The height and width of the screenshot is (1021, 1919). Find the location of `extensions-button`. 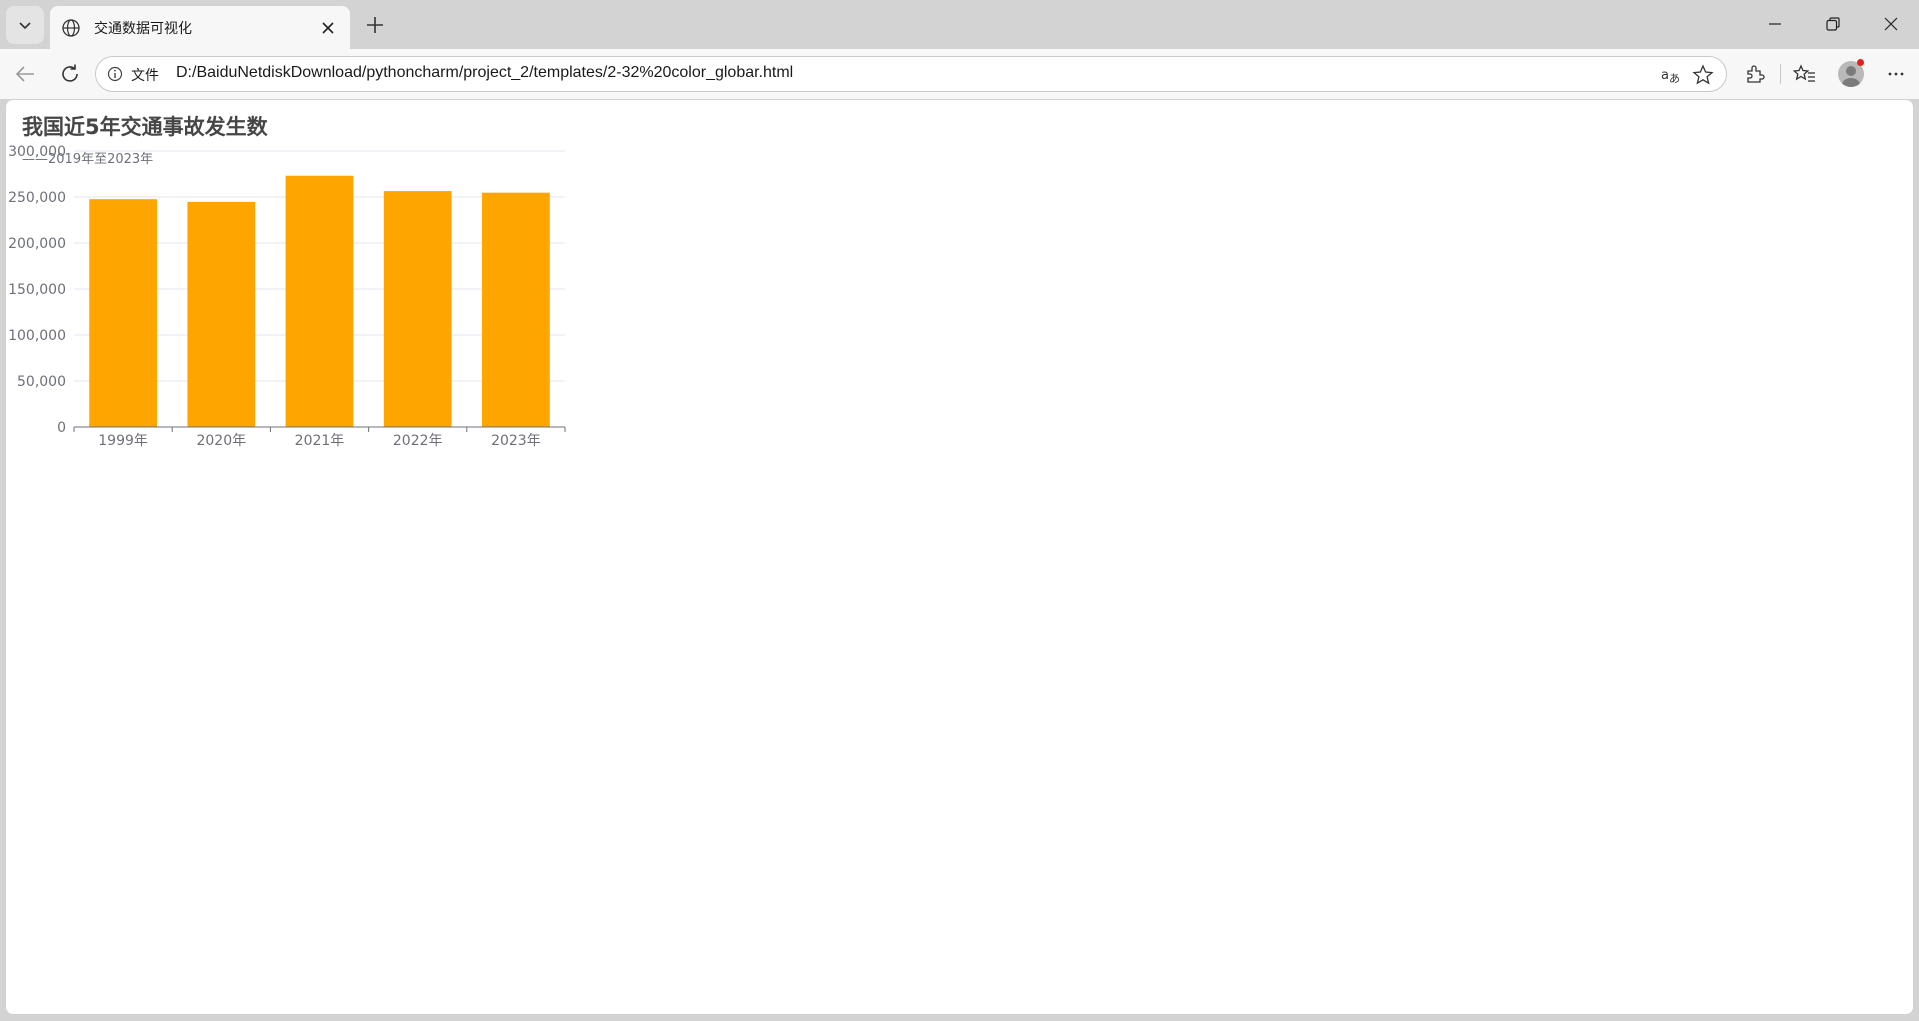

extensions-button is located at coordinates (1755, 74).